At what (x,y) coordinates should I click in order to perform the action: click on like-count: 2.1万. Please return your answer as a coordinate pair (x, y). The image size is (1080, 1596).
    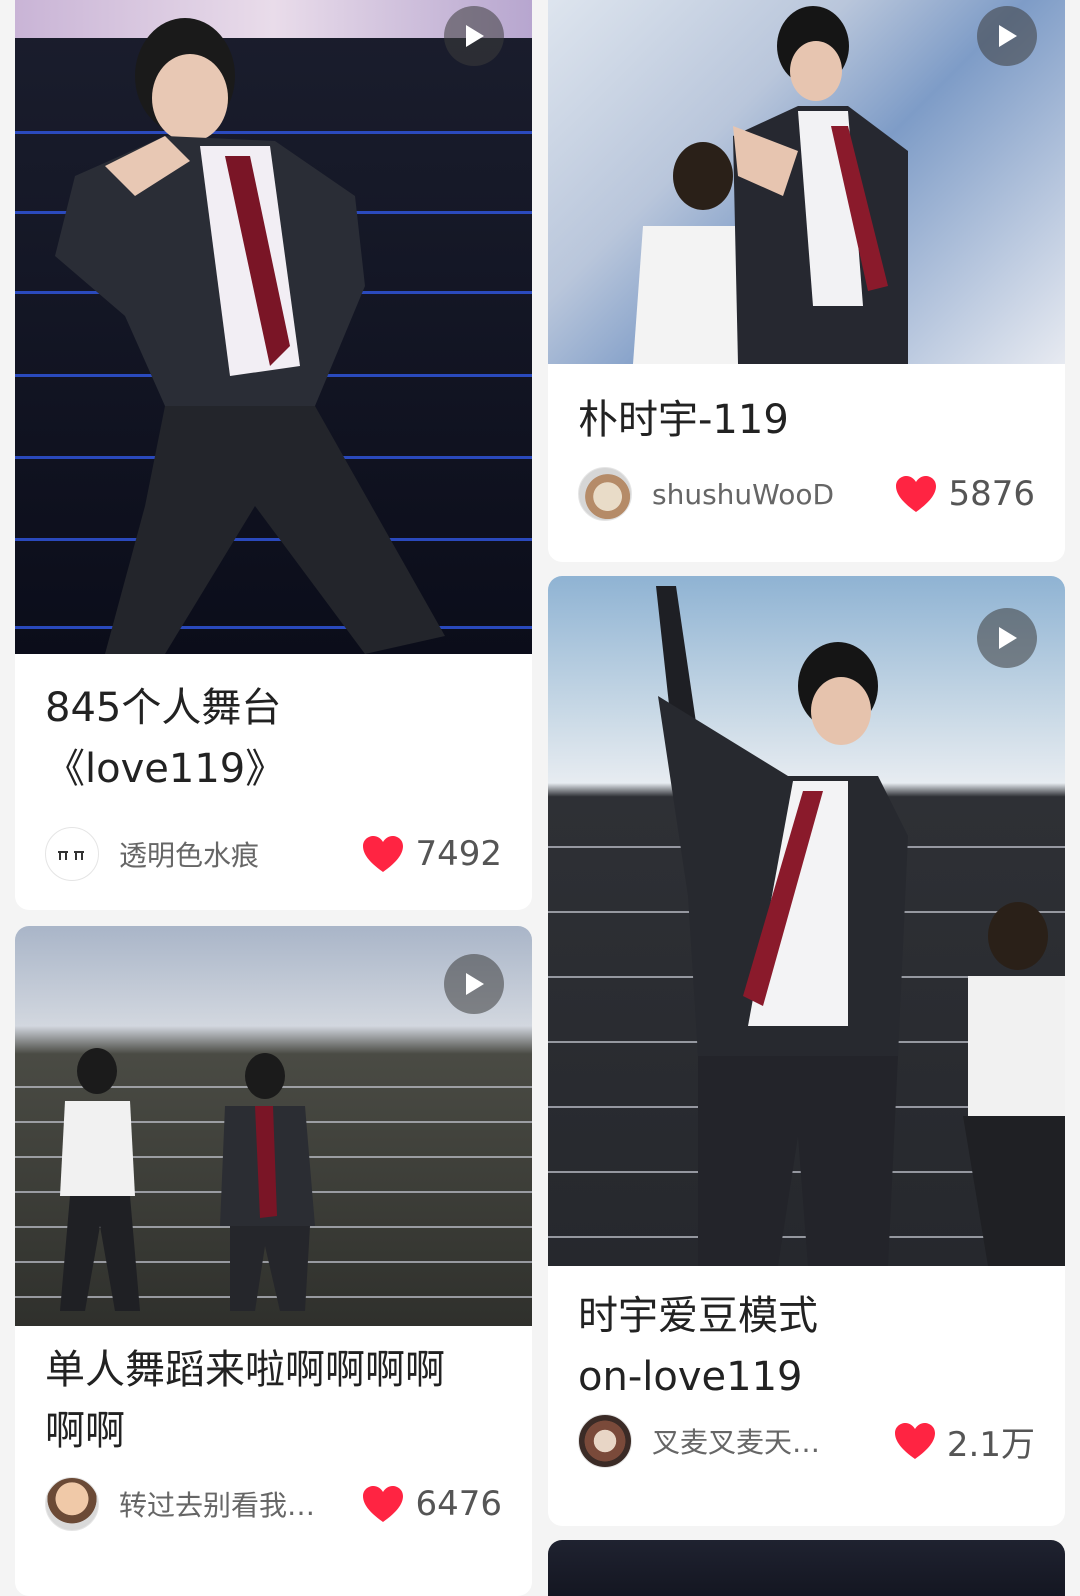
    Looking at the image, I should click on (990, 1444).